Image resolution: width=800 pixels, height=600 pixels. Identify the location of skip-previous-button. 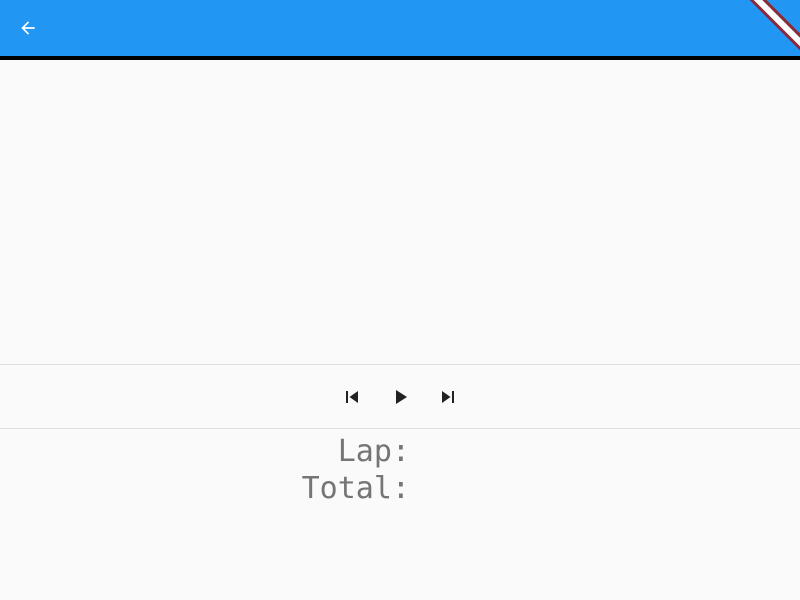
(352, 397).